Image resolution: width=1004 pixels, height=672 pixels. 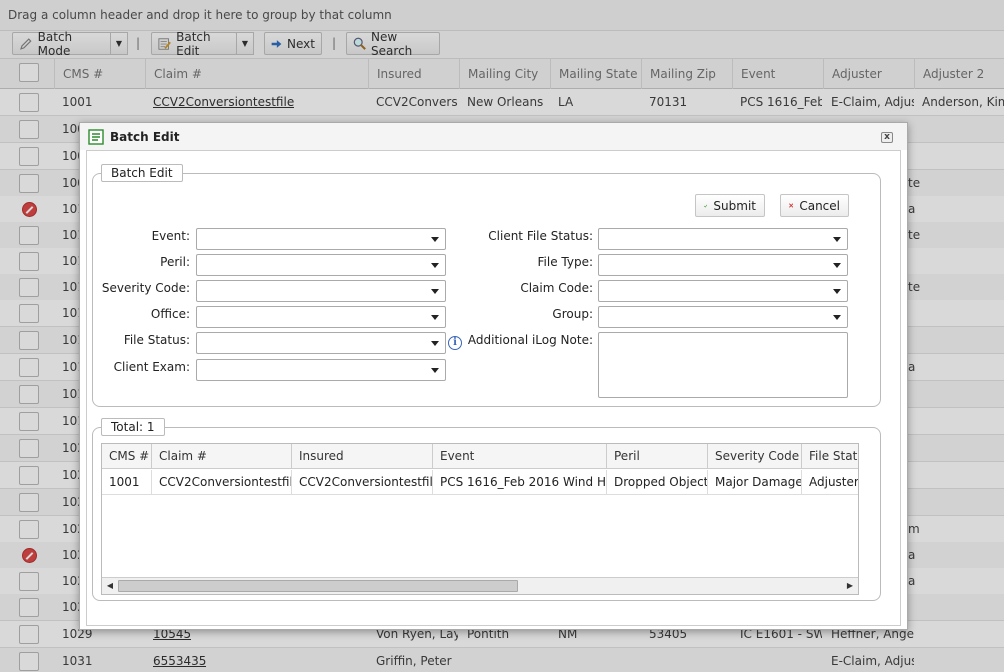 I want to click on cell-severity-code: Major Damage, so click(x=755, y=482).